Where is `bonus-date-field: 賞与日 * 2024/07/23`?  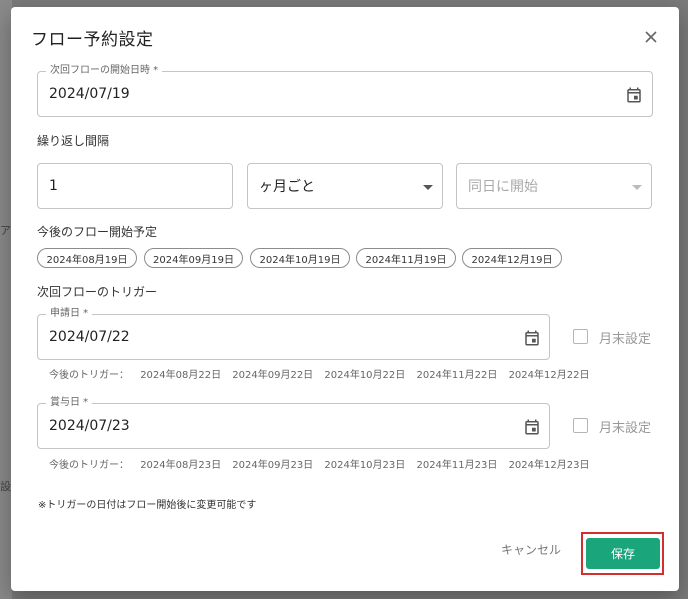 bonus-date-field: 賞与日 * 2024/07/23 is located at coordinates (293, 422).